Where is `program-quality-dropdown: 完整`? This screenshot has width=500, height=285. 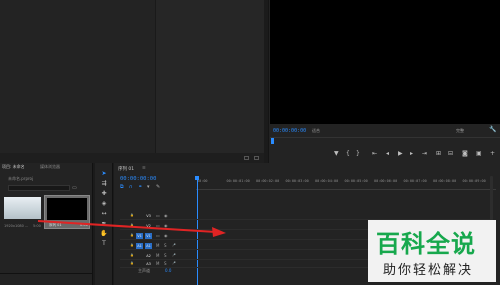 program-quality-dropdown: 完整 is located at coordinates (460, 131).